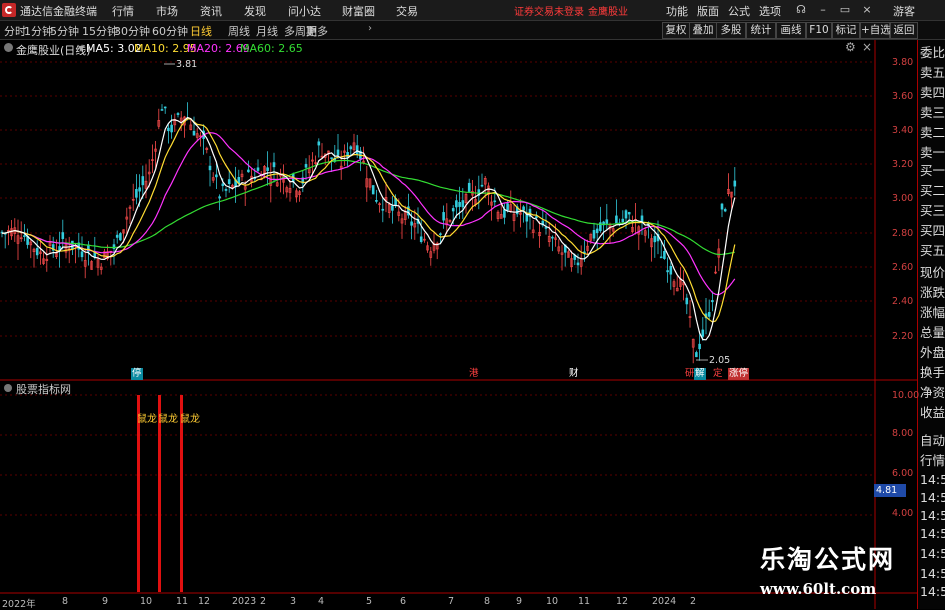 This screenshot has height=610, width=945. What do you see at coordinates (903, 336) in the screenshot?
I see `y-tick-label: 2.20` at bounding box center [903, 336].